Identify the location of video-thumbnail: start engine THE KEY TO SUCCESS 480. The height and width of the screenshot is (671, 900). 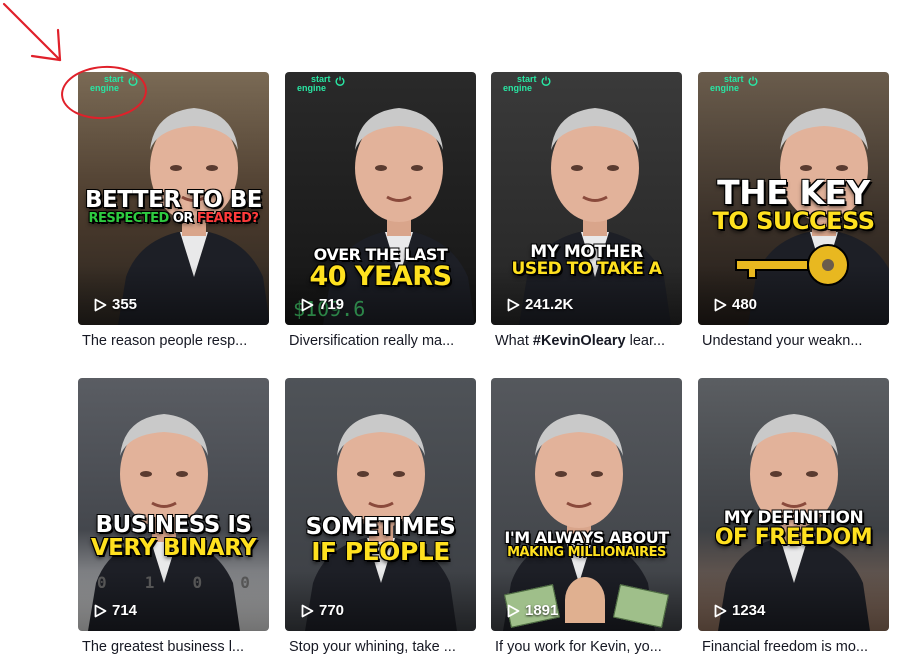
(793, 198).